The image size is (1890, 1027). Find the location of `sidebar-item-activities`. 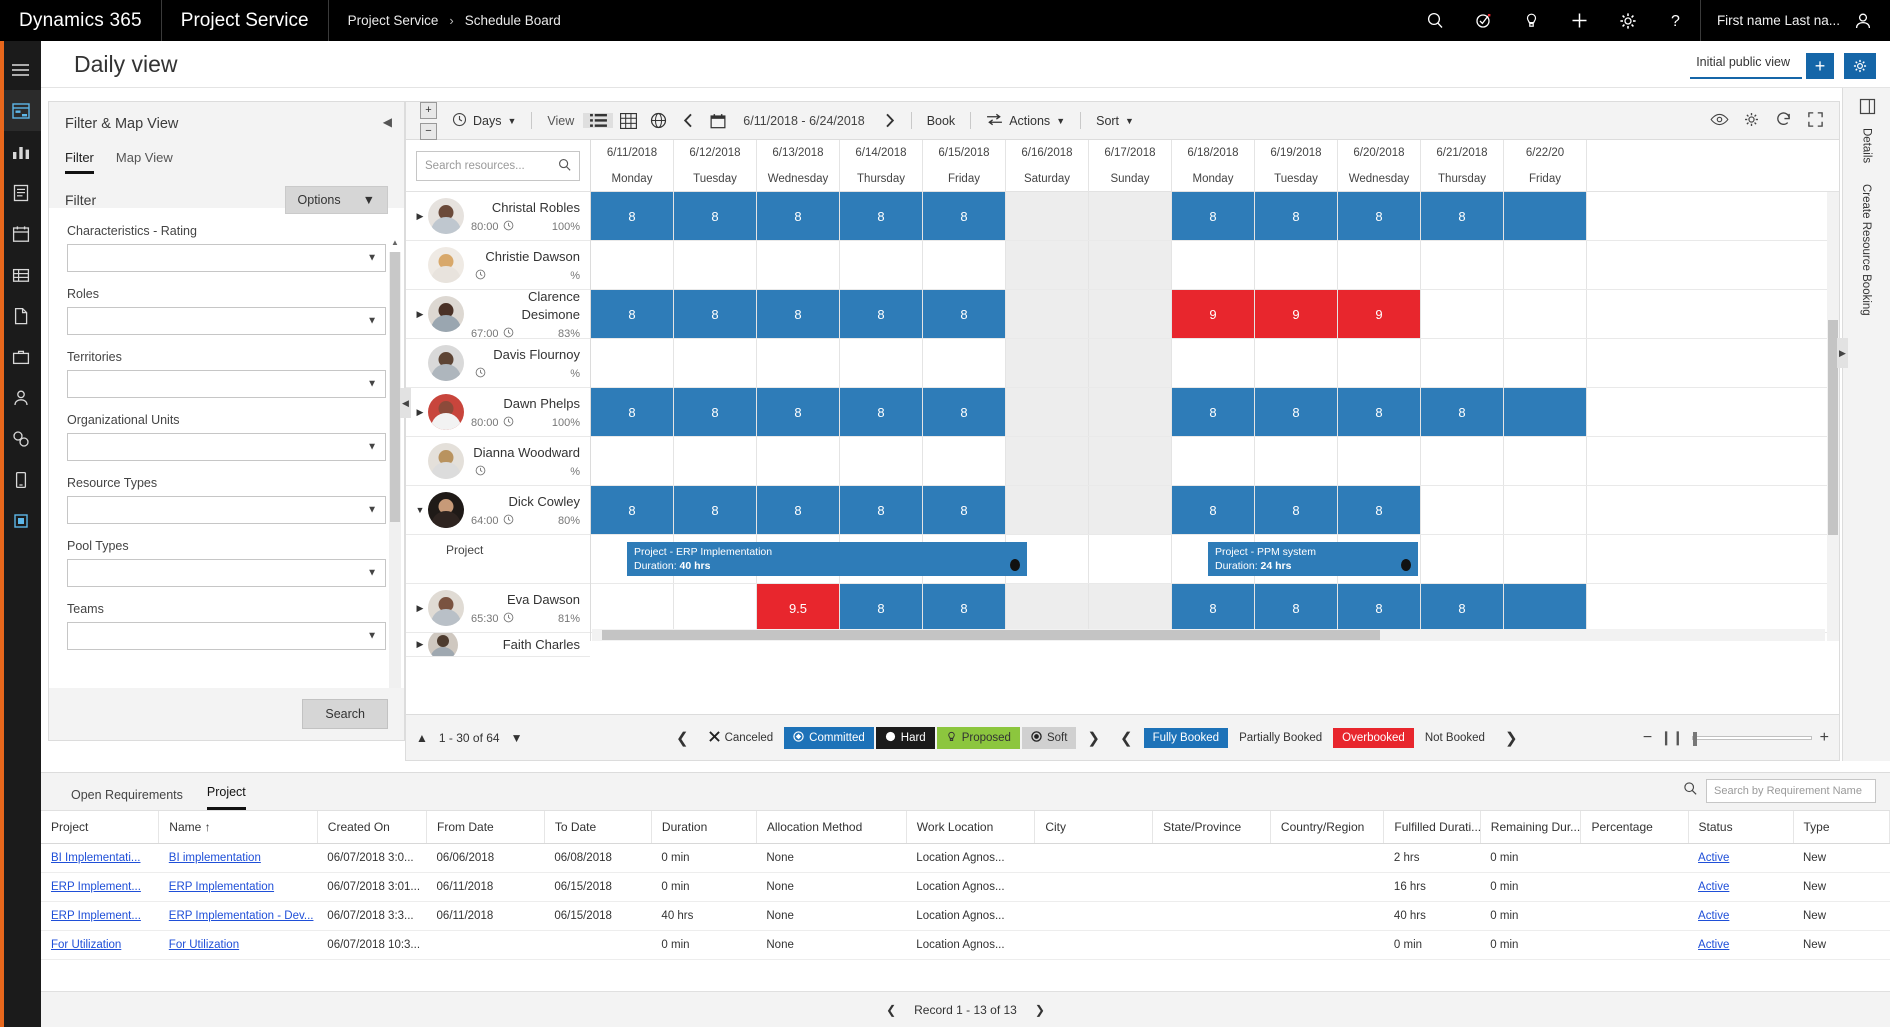

sidebar-item-activities is located at coordinates (20, 192).